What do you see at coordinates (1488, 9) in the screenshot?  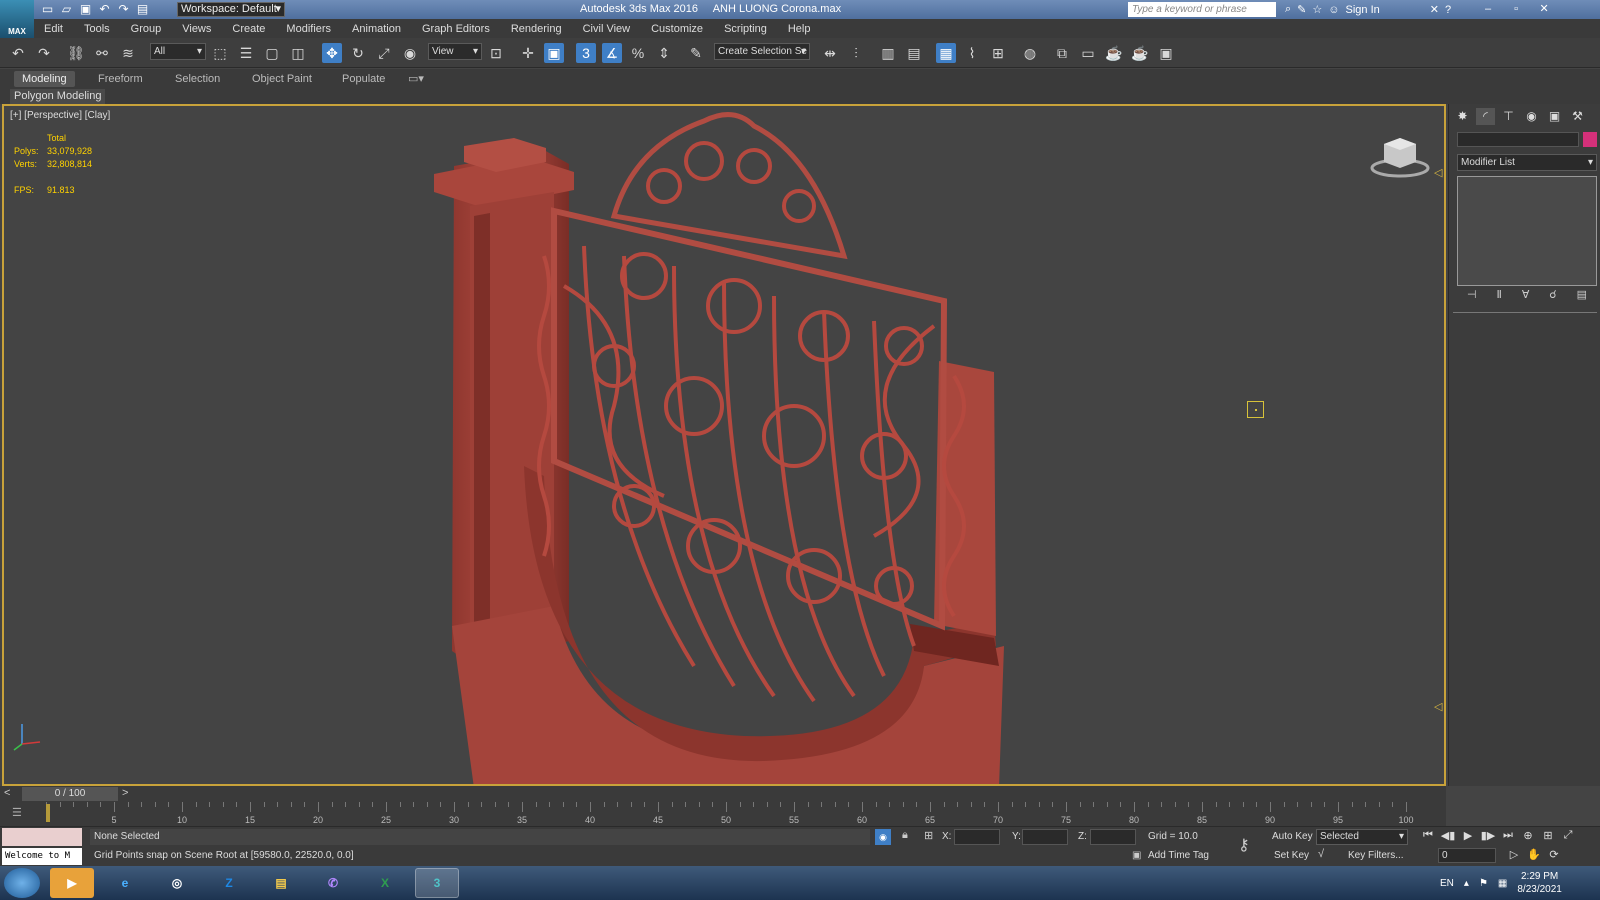 I see `minimize-icon: –` at bounding box center [1488, 9].